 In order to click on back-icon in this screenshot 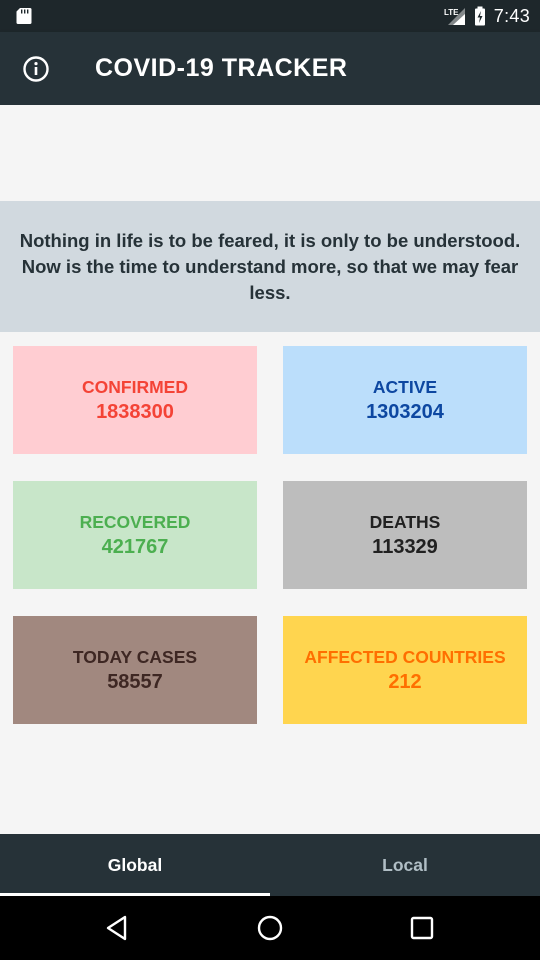, I will do `click(118, 928)`.